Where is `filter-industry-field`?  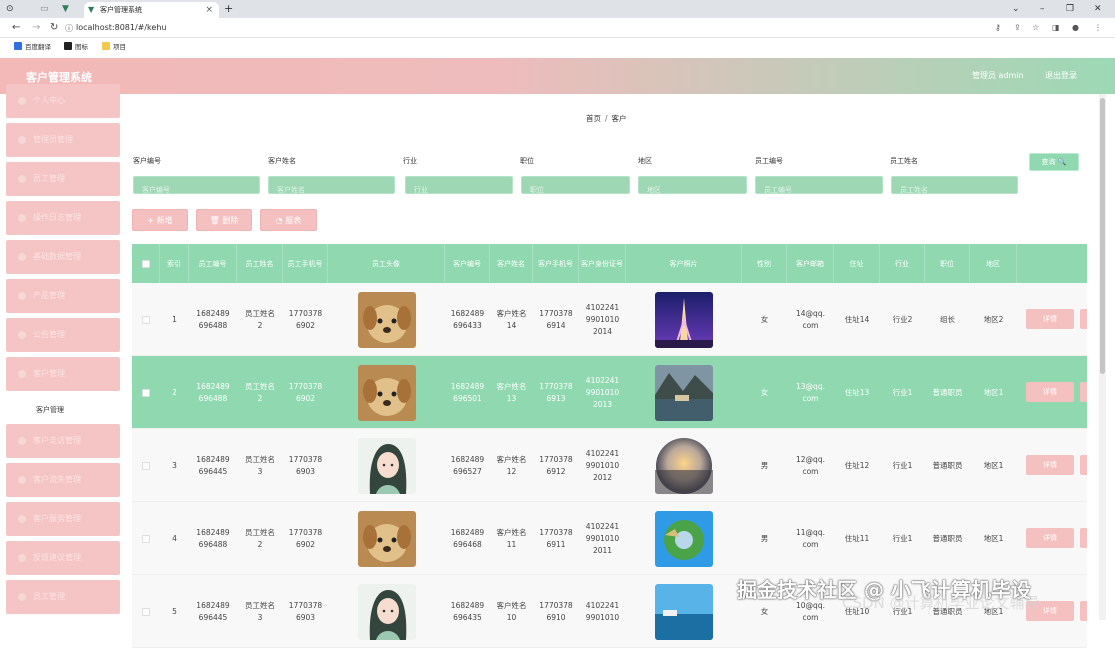 filter-industry-field is located at coordinates (459, 187).